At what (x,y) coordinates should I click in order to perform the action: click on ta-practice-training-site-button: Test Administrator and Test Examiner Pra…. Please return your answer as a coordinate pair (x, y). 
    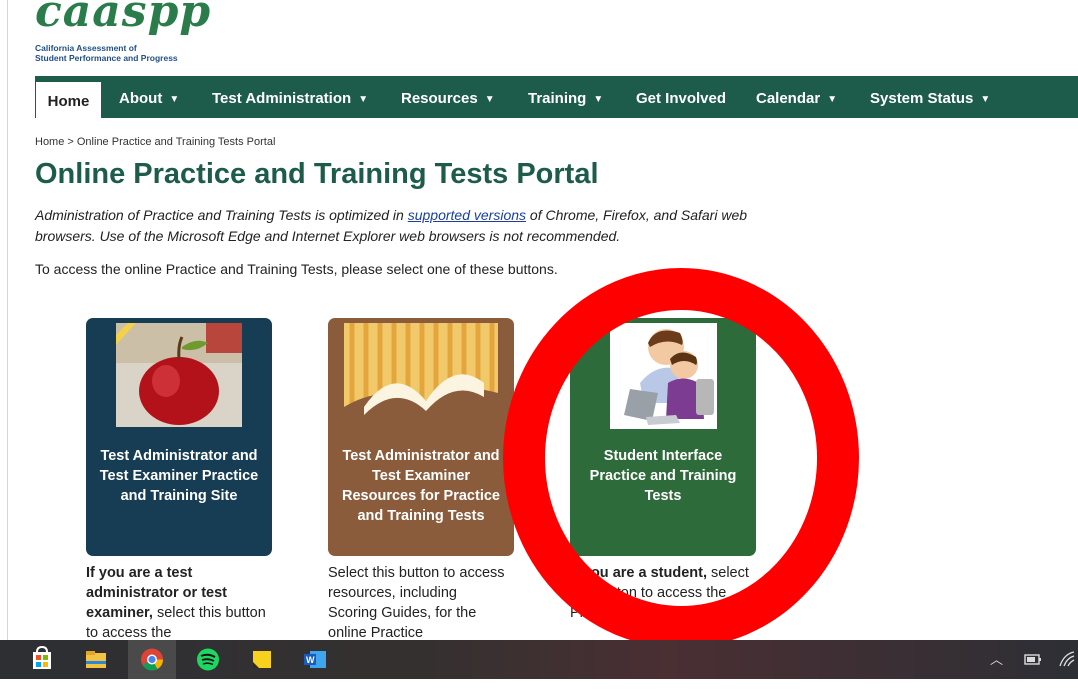
    Looking at the image, I should click on (179, 437).